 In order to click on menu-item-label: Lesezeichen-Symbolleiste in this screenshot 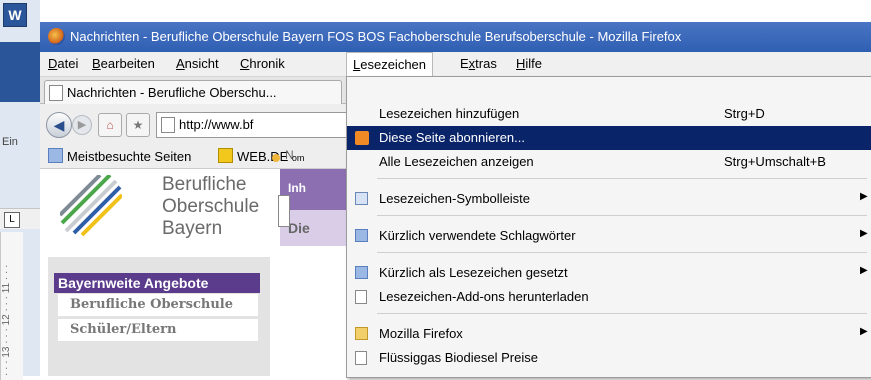, I will do `click(455, 198)`.